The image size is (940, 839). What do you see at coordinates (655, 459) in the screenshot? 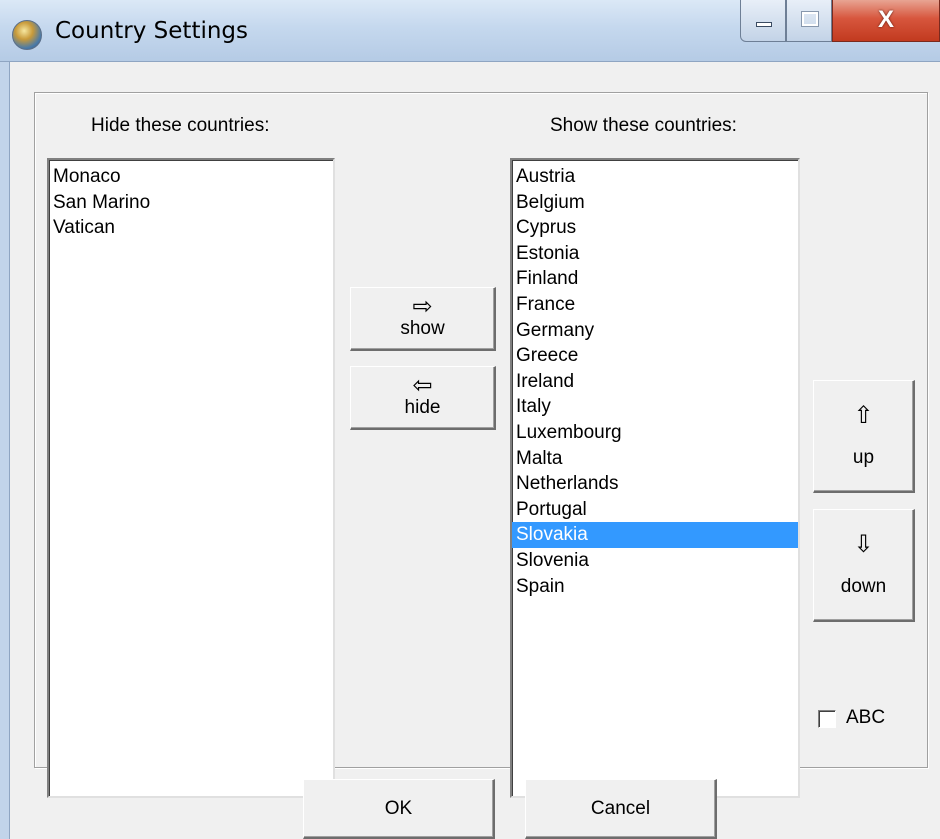
I see `shown-country-item: Malta` at bounding box center [655, 459].